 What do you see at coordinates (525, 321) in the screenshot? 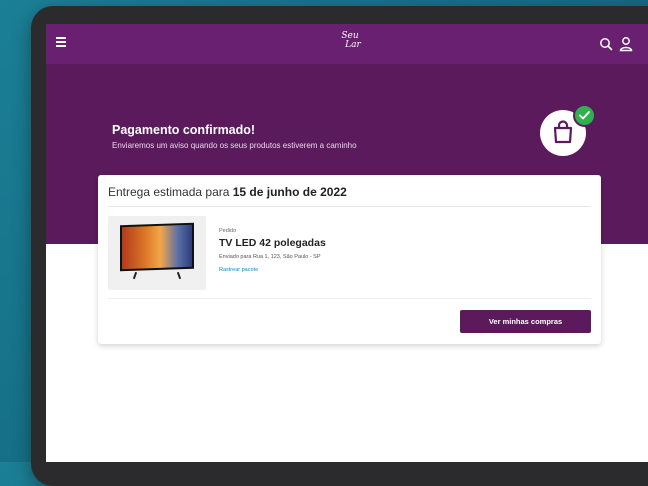
I see `view-purchases-button: Ver minhas compras` at bounding box center [525, 321].